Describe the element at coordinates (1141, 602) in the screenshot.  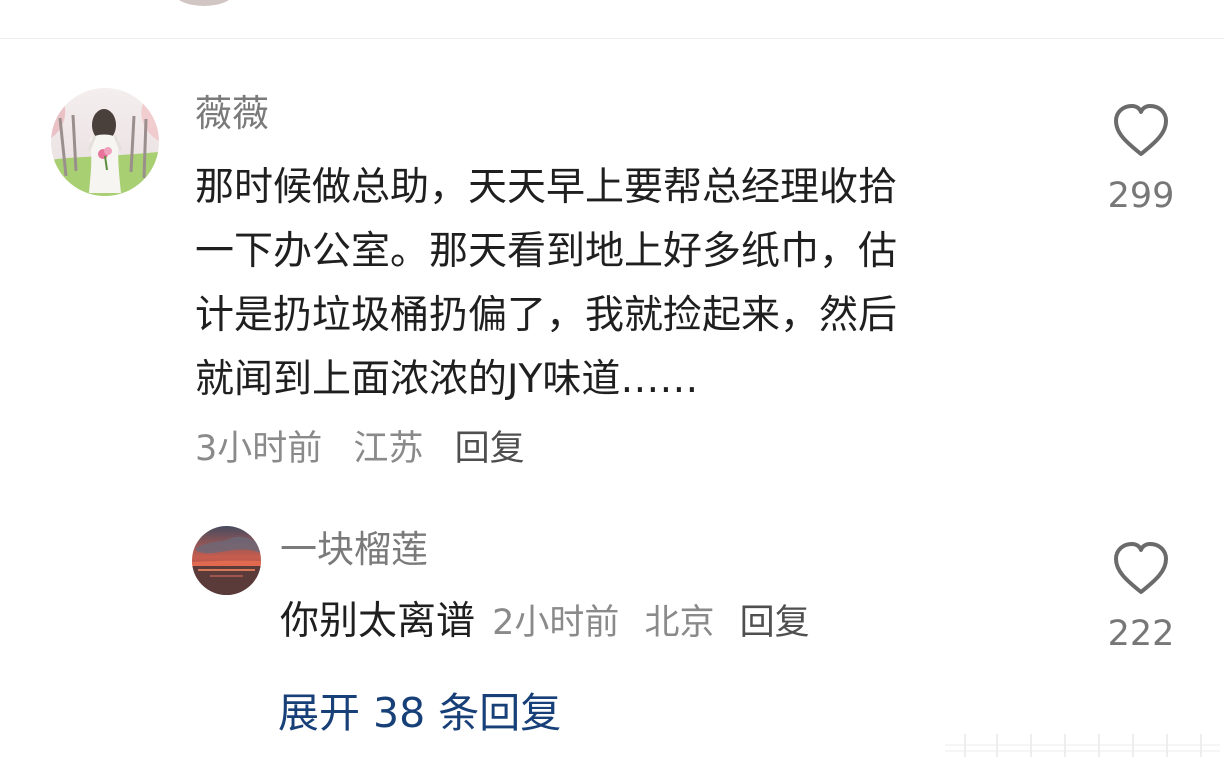
I see `reply-like-button: 222` at that location.